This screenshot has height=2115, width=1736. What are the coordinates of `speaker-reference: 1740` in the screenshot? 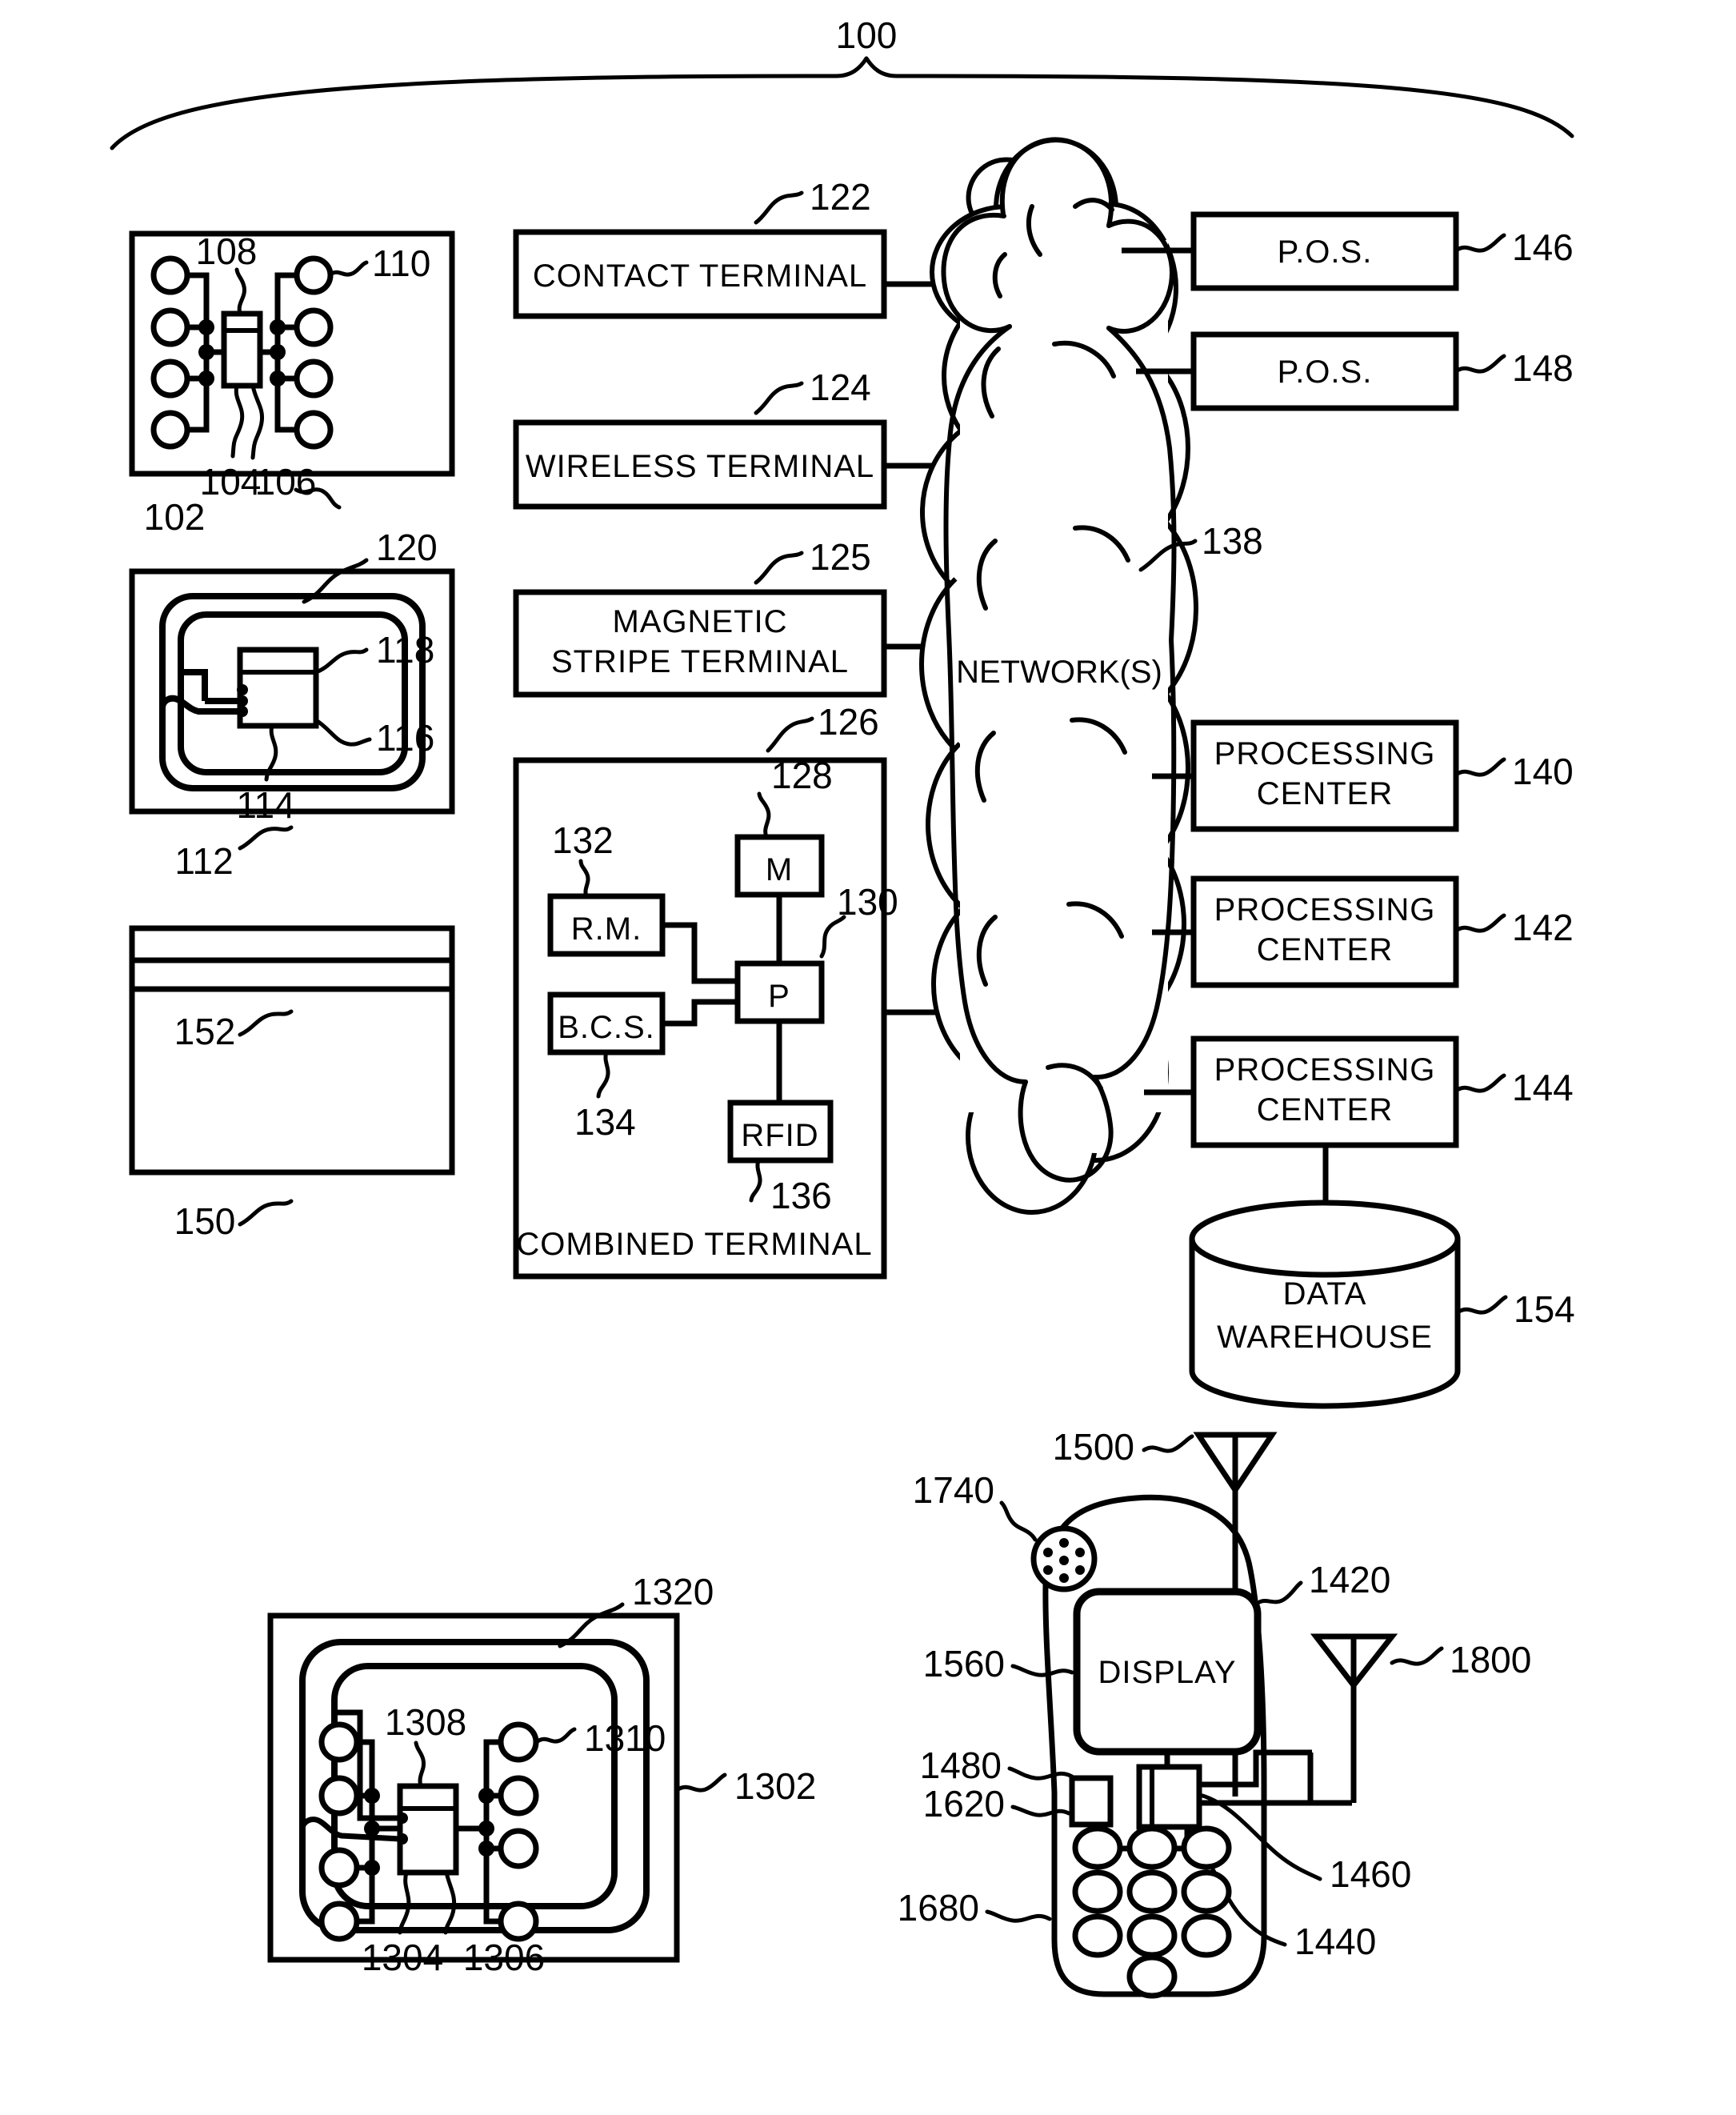 It's located at (953, 1490).